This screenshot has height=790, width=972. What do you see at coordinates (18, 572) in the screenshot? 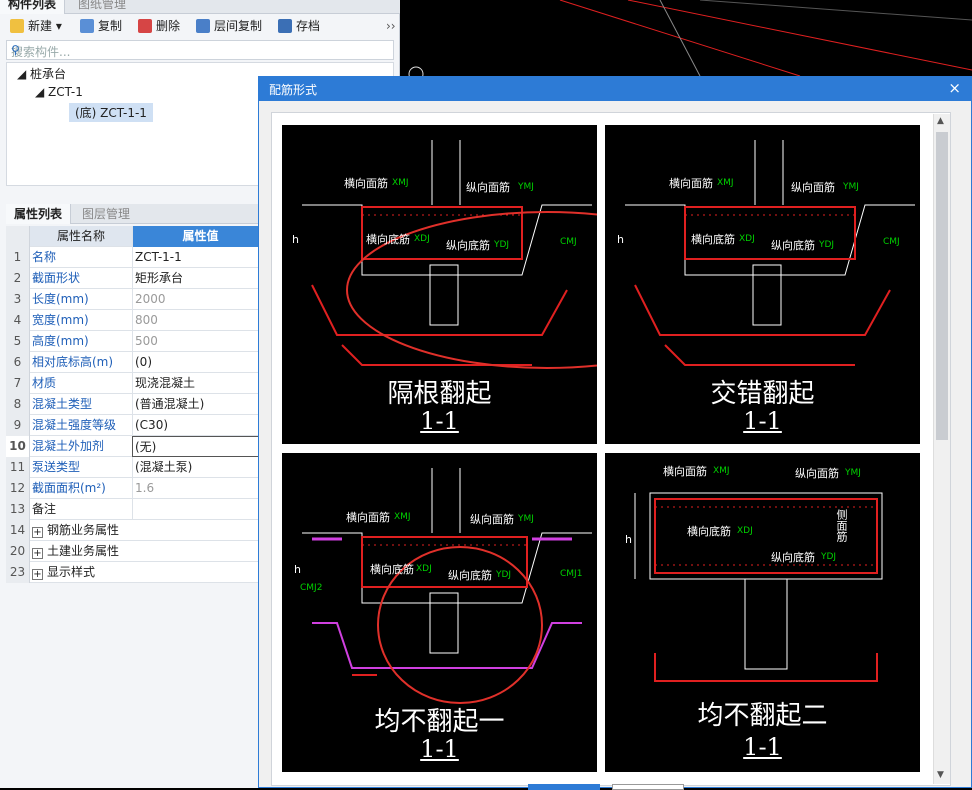
I see `row-number: 23` at bounding box center [18, 572].